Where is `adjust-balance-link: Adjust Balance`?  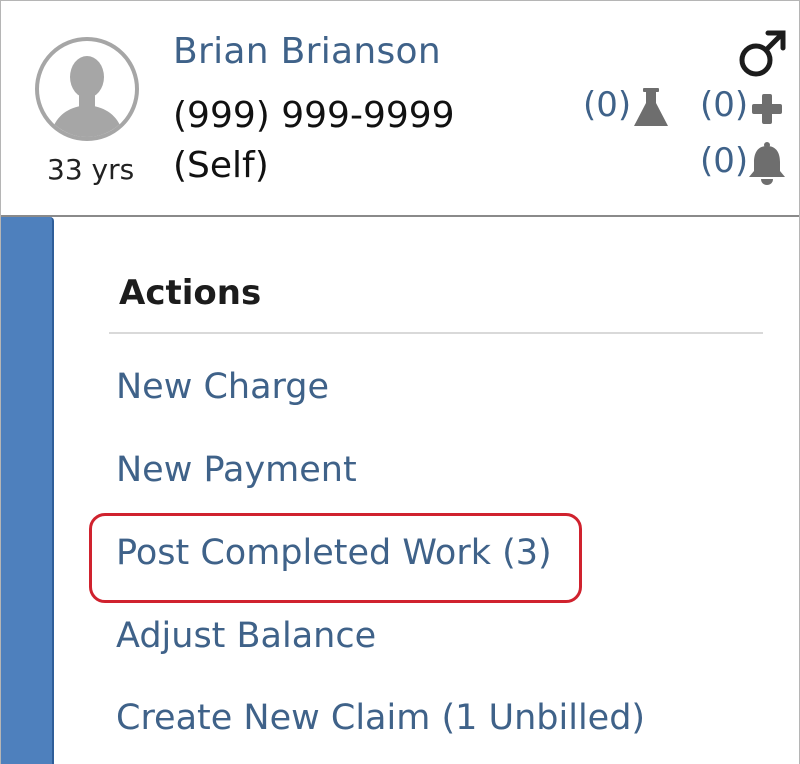
adjust-balance-link: Adjust Balance is located at coordinates (246, 636).